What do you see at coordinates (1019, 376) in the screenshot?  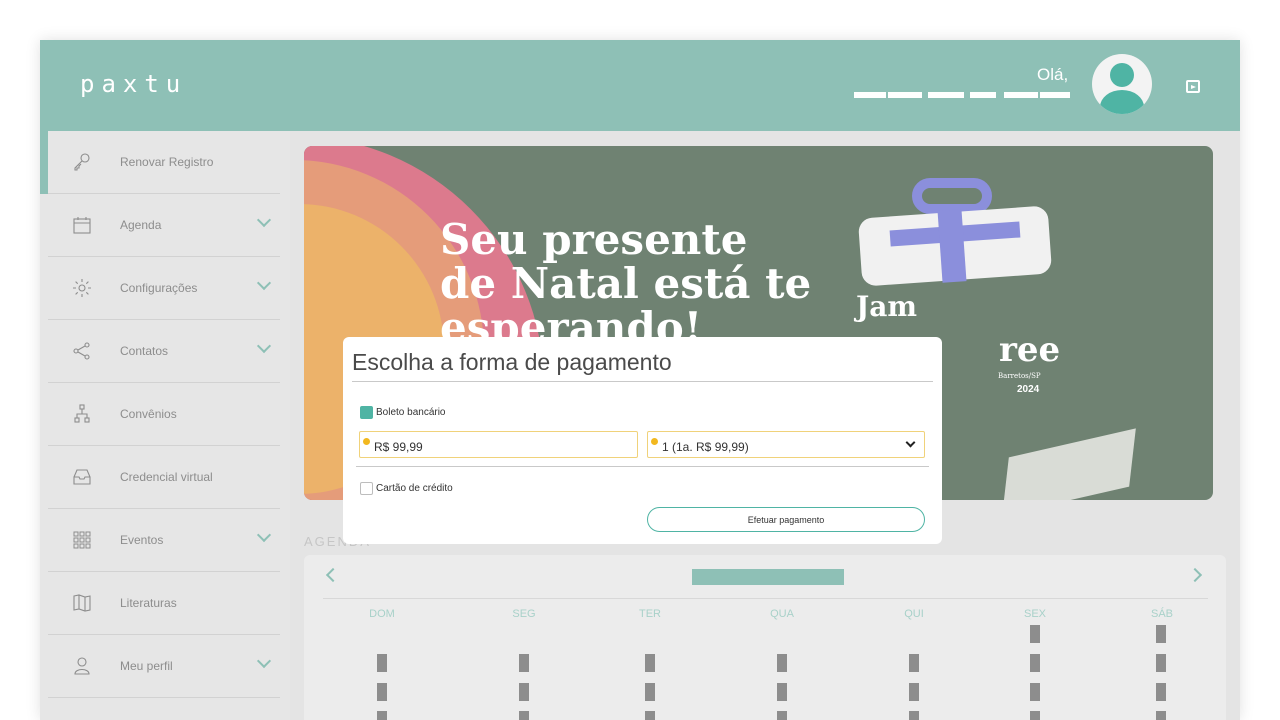 I see `jamboree-location: Barretos/SP` at bounding box center [1019, 376].